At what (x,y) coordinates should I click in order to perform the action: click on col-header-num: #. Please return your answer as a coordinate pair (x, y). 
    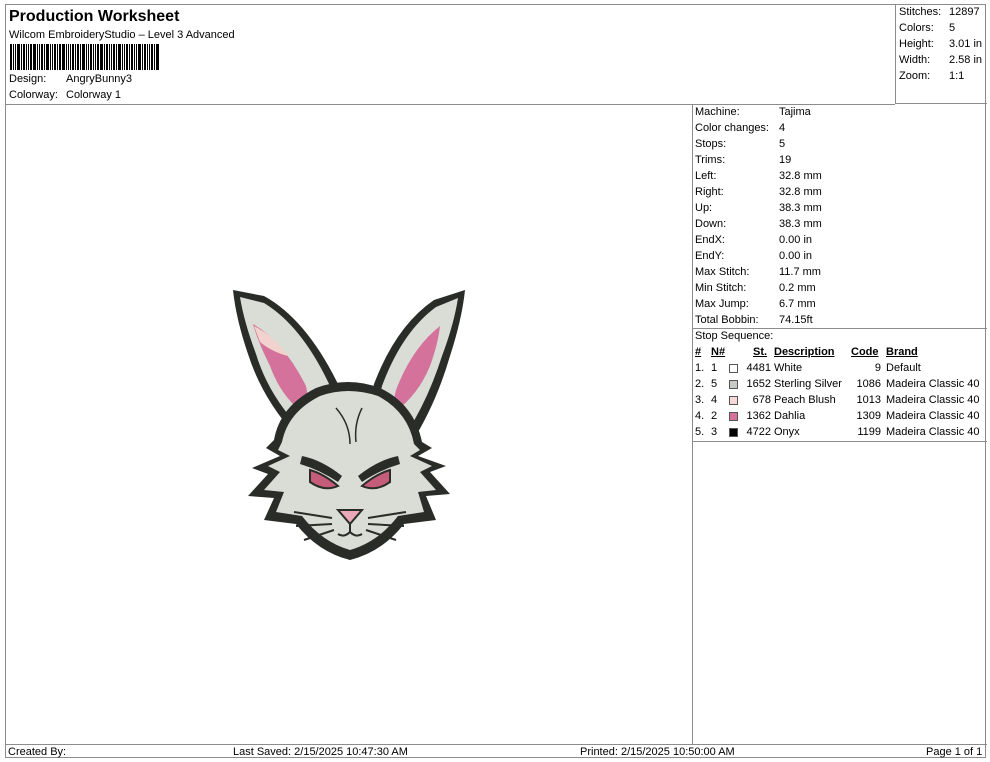
    Looking at the image, I should click on (698, 352).